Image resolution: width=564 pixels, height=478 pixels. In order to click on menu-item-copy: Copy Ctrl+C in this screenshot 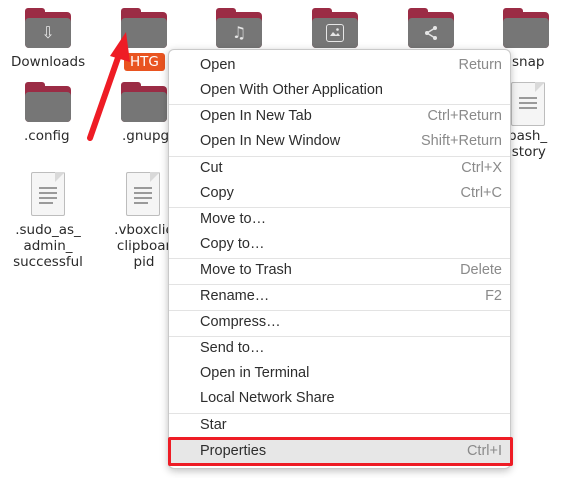, I will do `click(339, 194)`.